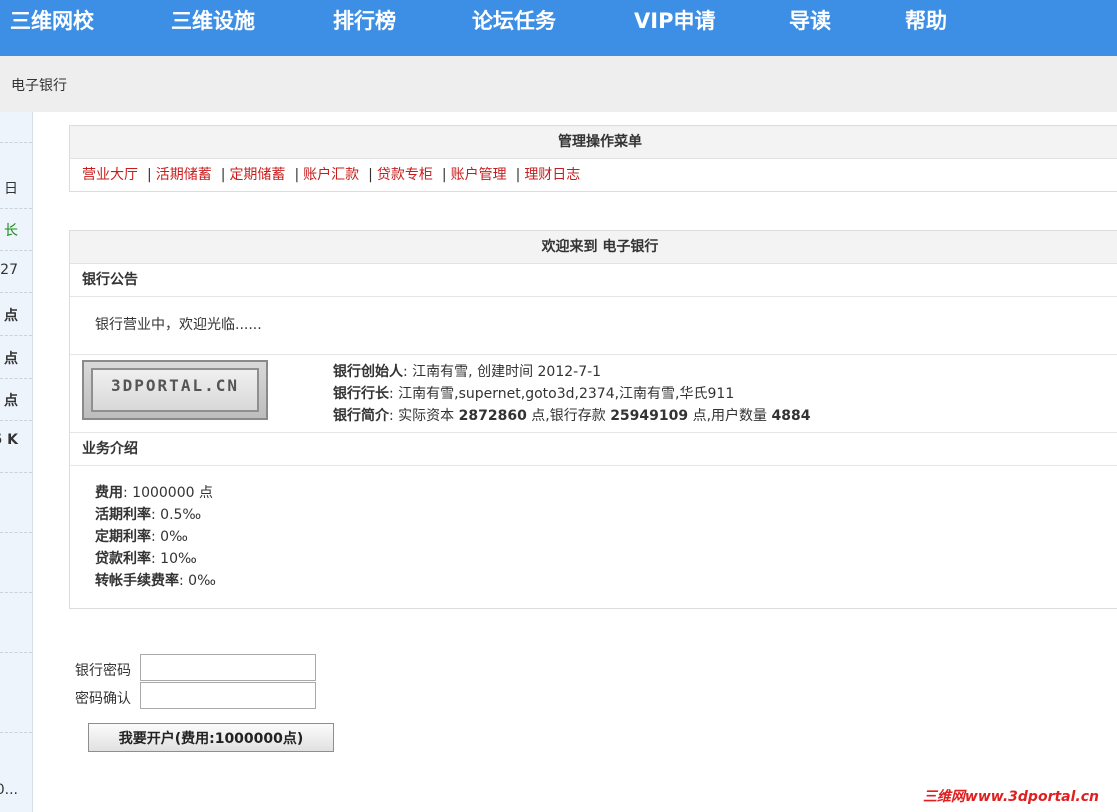 Image resolution: width=1117 pixels, height=812 pixels. I want to click on fee-label: 转帐手续费率, so click(137, 581).